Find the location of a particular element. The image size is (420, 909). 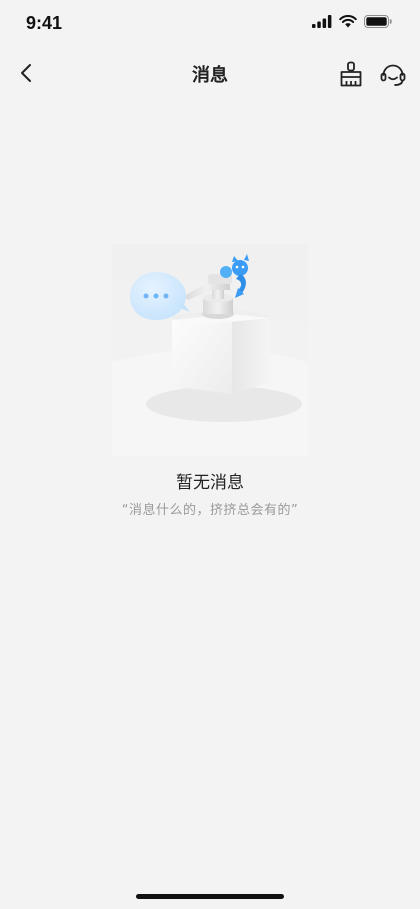

empty-title: 暂无消息 is located at coordinates (210, 483).